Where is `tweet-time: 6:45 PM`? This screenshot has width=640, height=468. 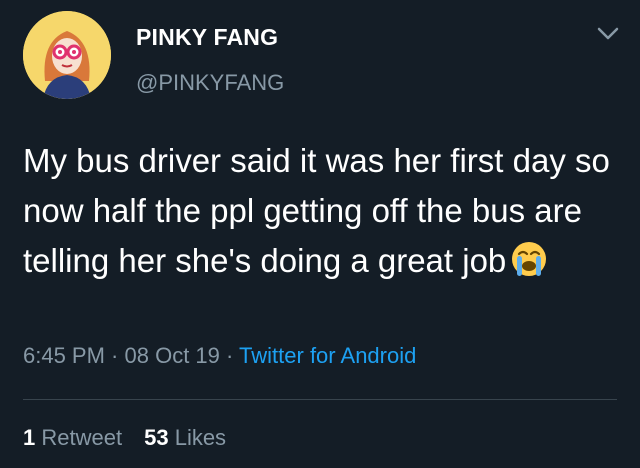
tweet-time: 6:45 PM is located at coordinates (64, 355).